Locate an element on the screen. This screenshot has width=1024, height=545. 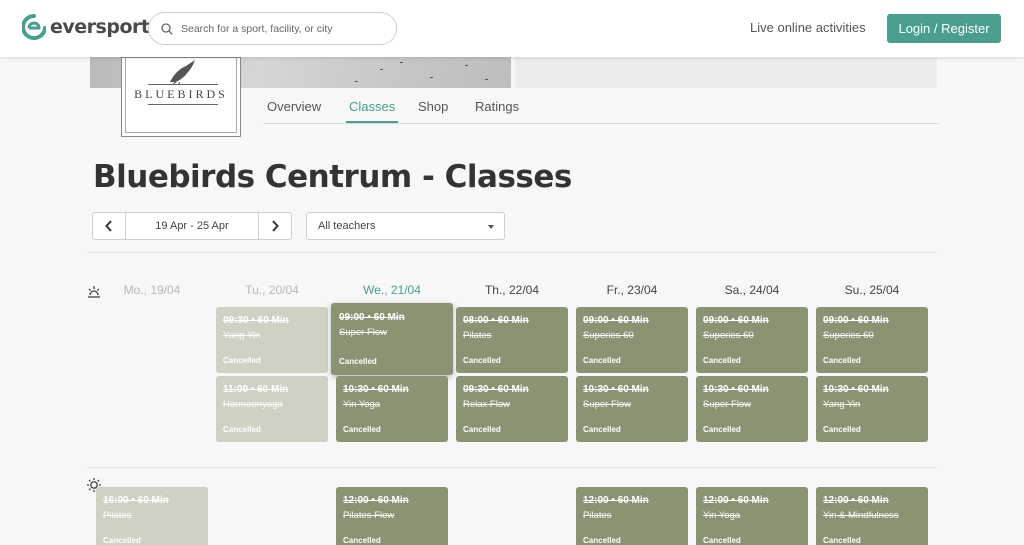
page-title: Bluebirds Centrum - Classes is located at coordinates (332, 177).